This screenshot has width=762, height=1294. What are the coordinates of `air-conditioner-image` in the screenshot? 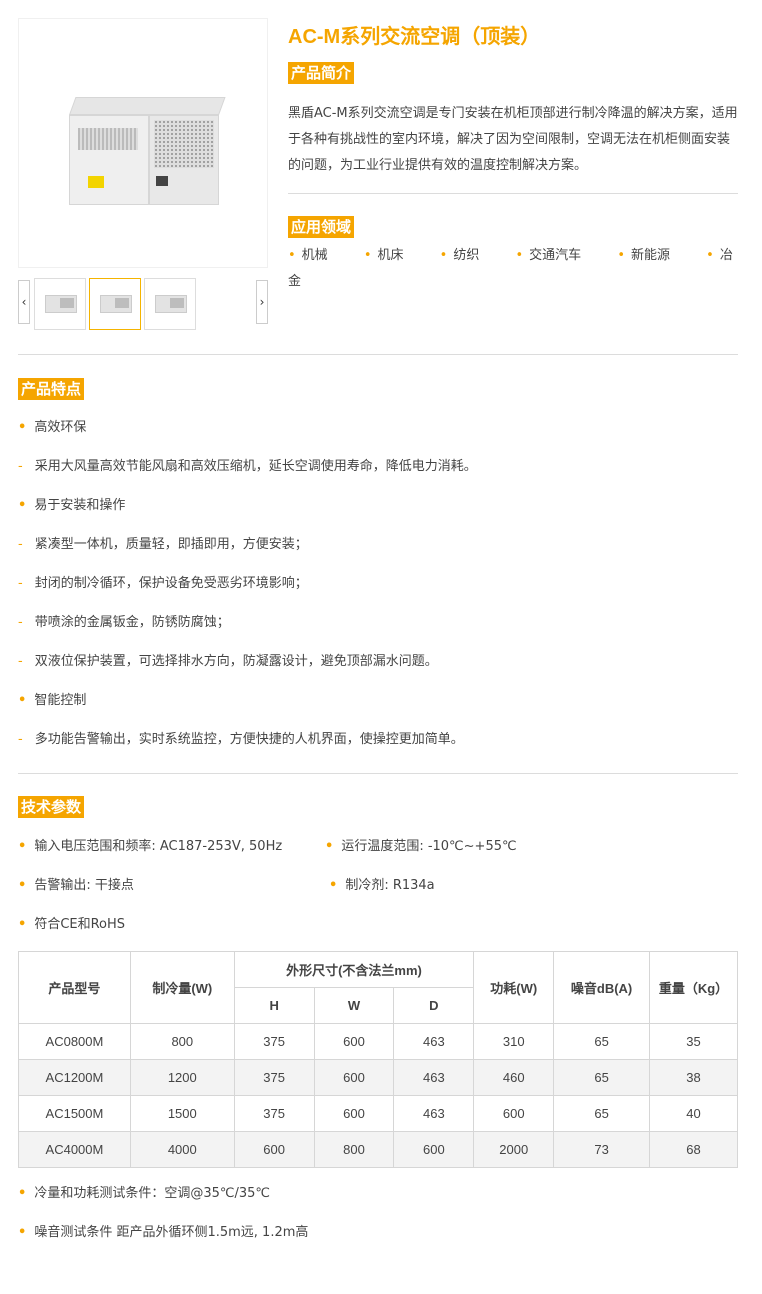 It's located at (147, 152).